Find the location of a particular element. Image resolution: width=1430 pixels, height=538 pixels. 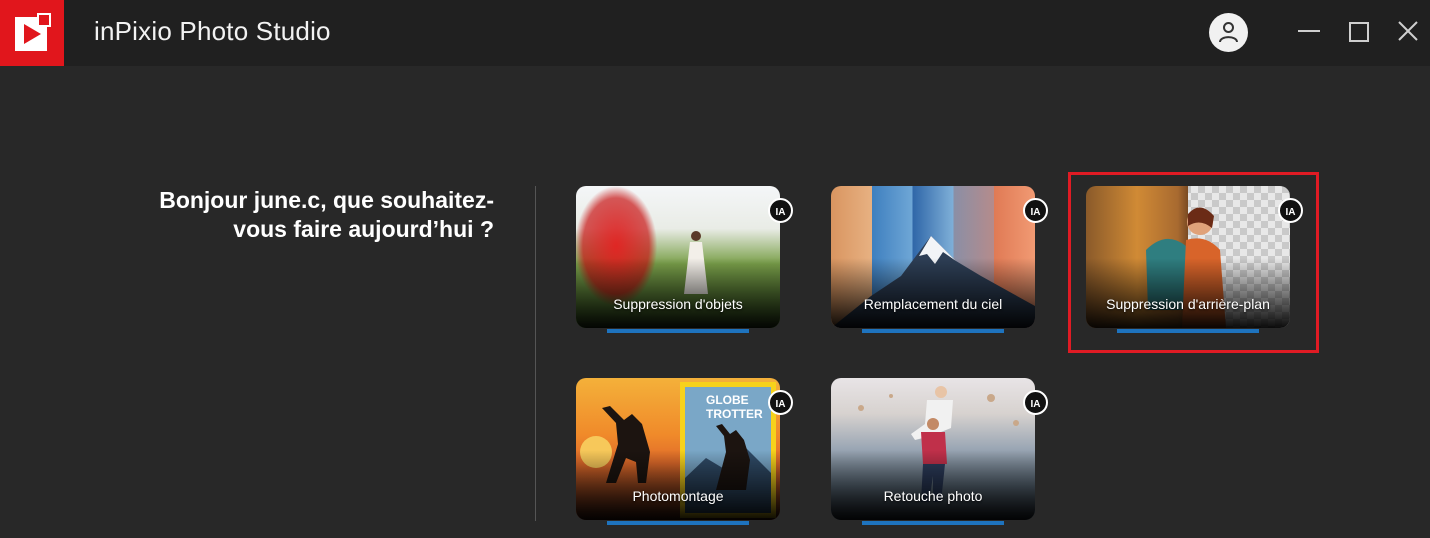

user-icon is located at coordinates (1228, 32).